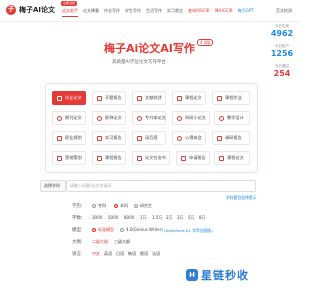 The image size is (320, 300). What do you see at coordinates (108, 254) in the screenshot?
I see `language-option: 英语` at bounding box center [108, 254].